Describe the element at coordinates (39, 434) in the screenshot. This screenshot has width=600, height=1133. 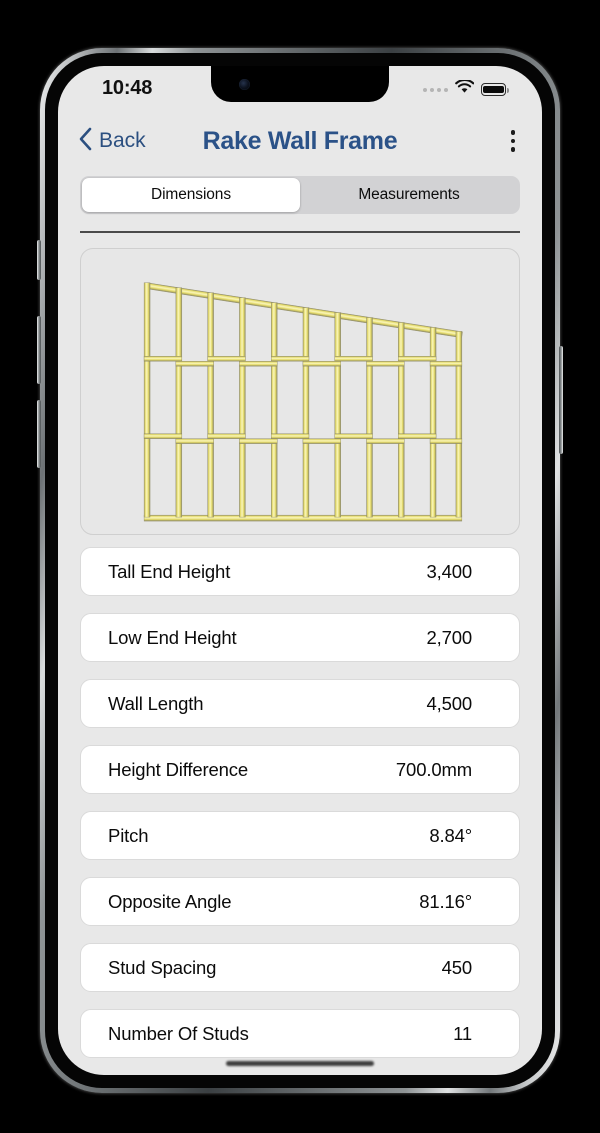
I see `volume-down-button` at that location.